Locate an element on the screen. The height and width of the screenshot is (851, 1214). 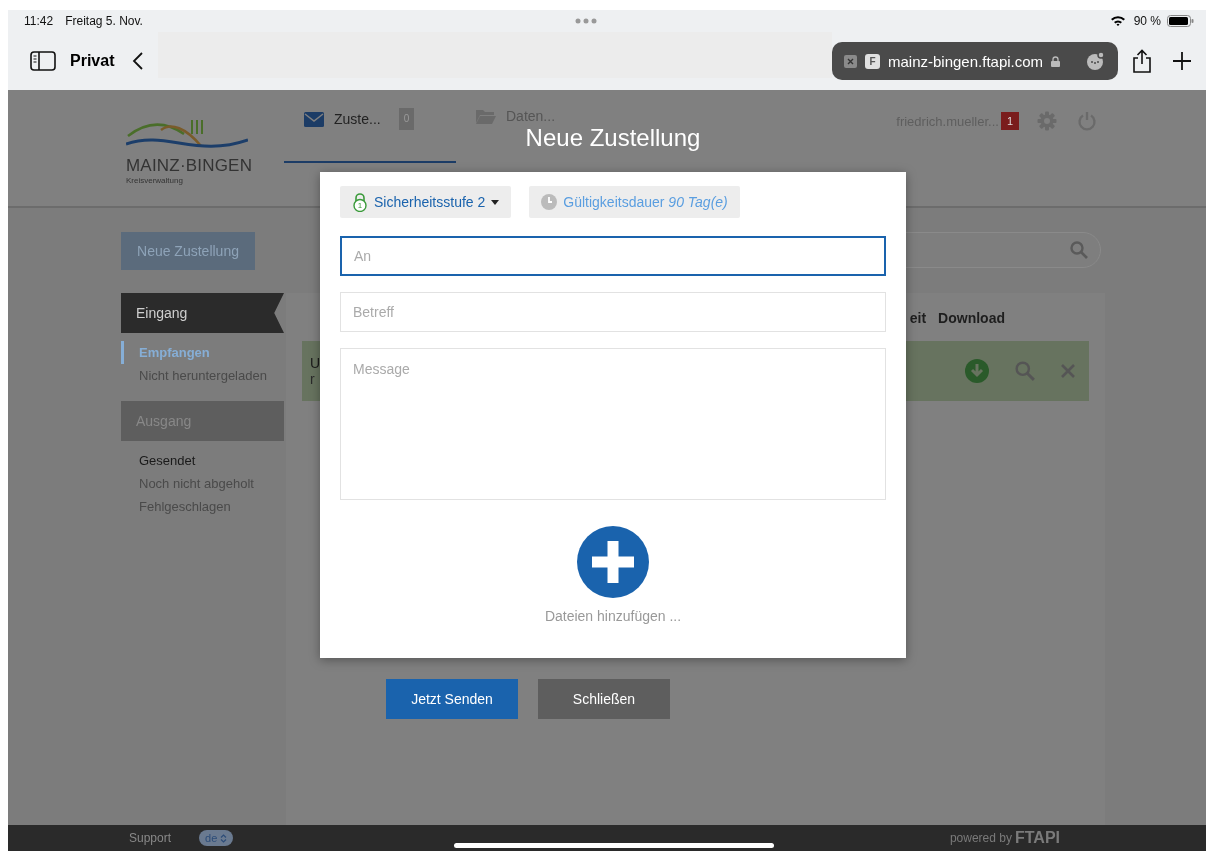
url-text: mainz-bingen.ftapi.com is located at coordinates (966, 61).